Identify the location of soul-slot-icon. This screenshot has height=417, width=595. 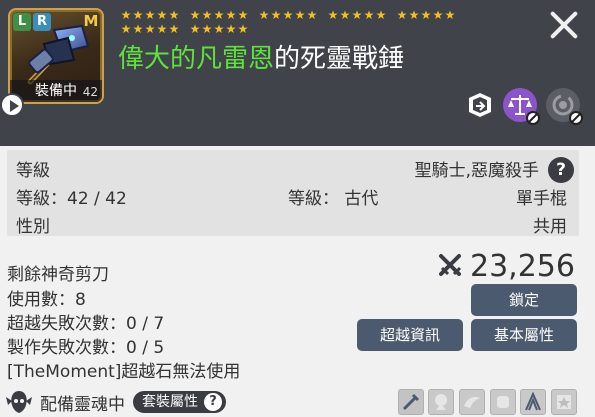
(441, 402).